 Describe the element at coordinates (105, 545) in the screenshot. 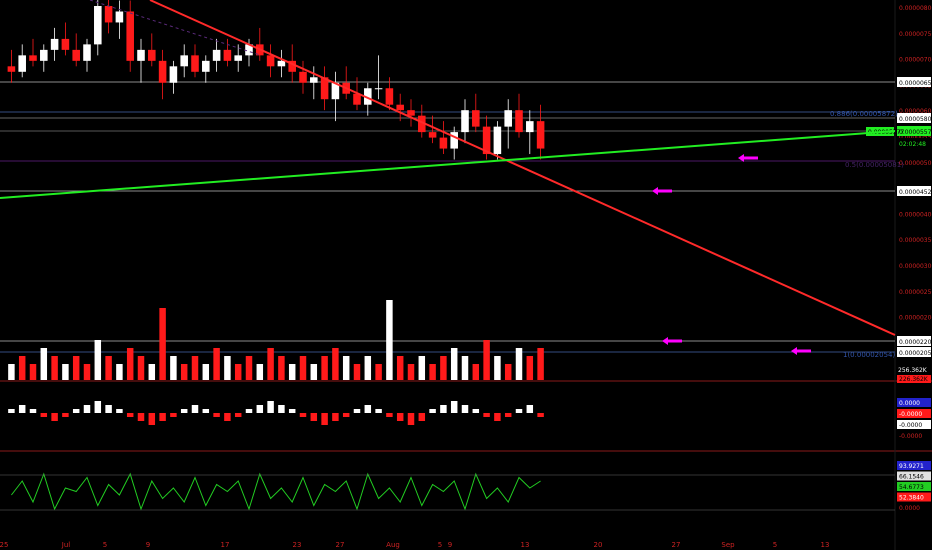

I see `x-tick-label: 5` at that location.